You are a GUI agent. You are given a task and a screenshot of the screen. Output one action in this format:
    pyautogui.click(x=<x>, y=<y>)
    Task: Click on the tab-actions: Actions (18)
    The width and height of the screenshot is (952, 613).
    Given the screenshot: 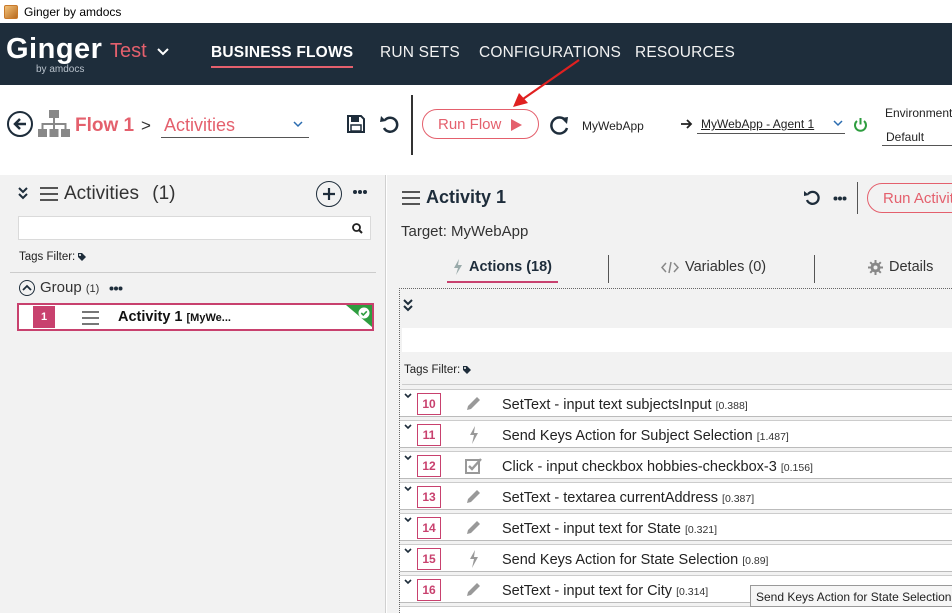 What is the action you would take?
    pyautogui.click(x=502, y=271)
    